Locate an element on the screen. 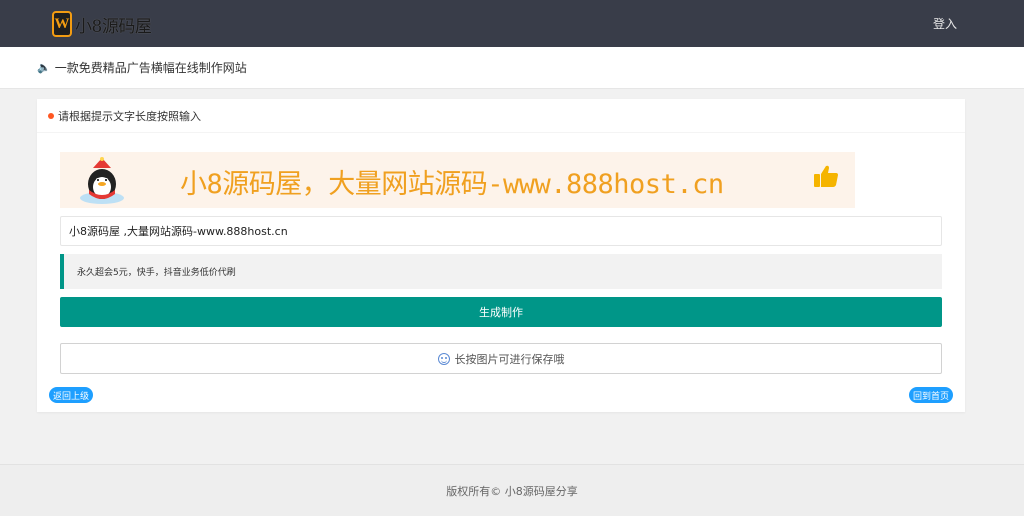 This screenshot has height=516, width=1024. notice-bar: 🔈 一款免费精品广告横幅在线制作网站 is located at coordinates (512, 68).